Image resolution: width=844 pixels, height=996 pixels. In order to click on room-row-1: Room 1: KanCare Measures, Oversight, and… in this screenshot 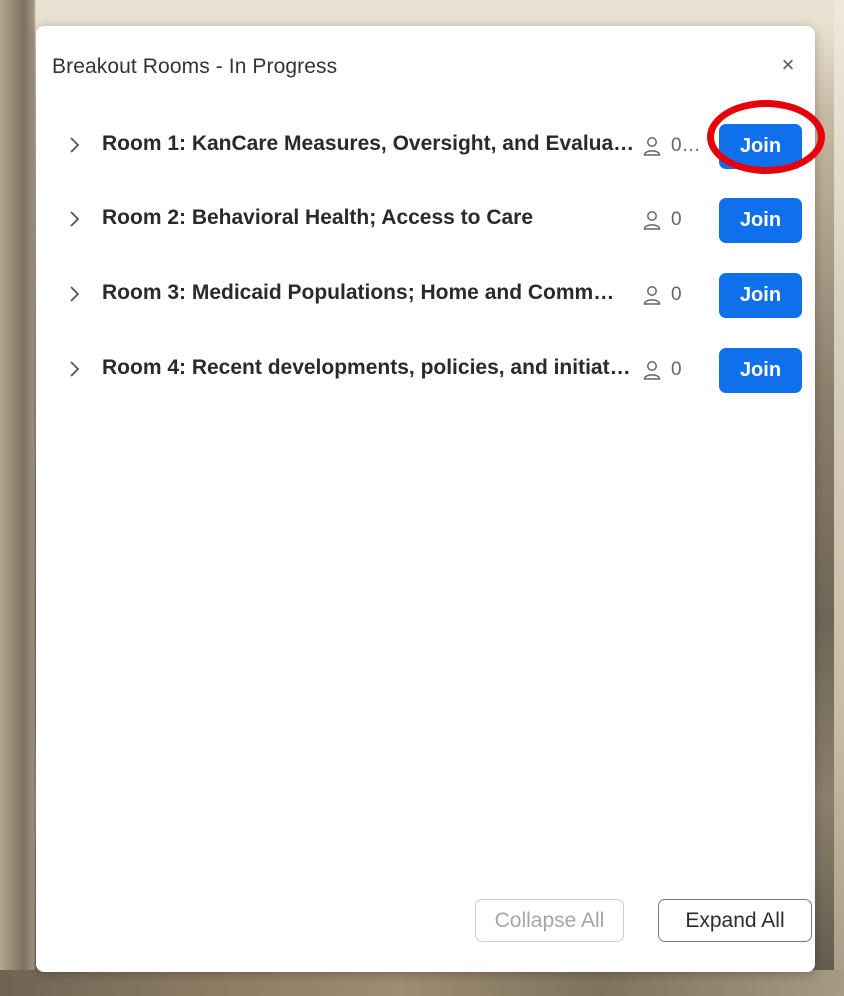, I will do `click(425, 147)`.